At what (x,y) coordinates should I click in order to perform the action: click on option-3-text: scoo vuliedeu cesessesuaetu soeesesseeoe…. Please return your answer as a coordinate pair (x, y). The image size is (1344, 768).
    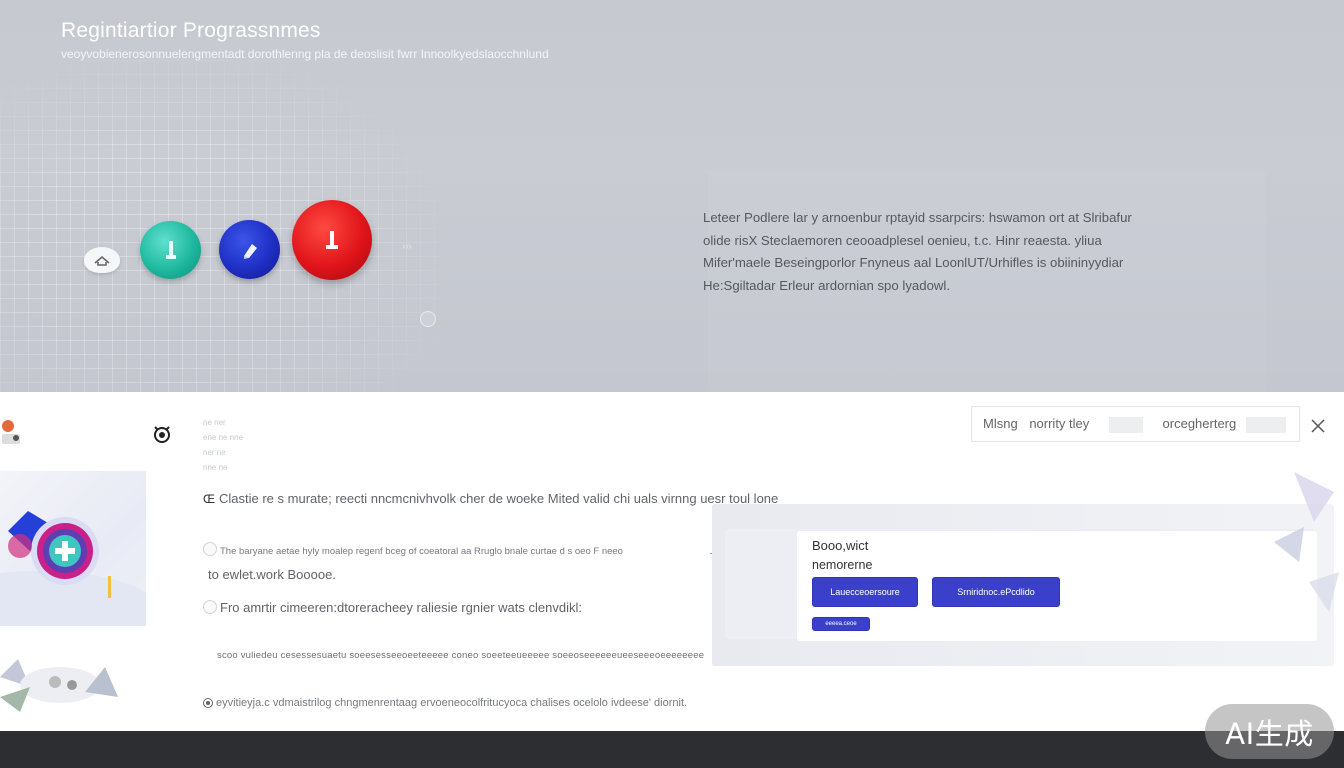
    Looking at the image, I should click on (461, 655).